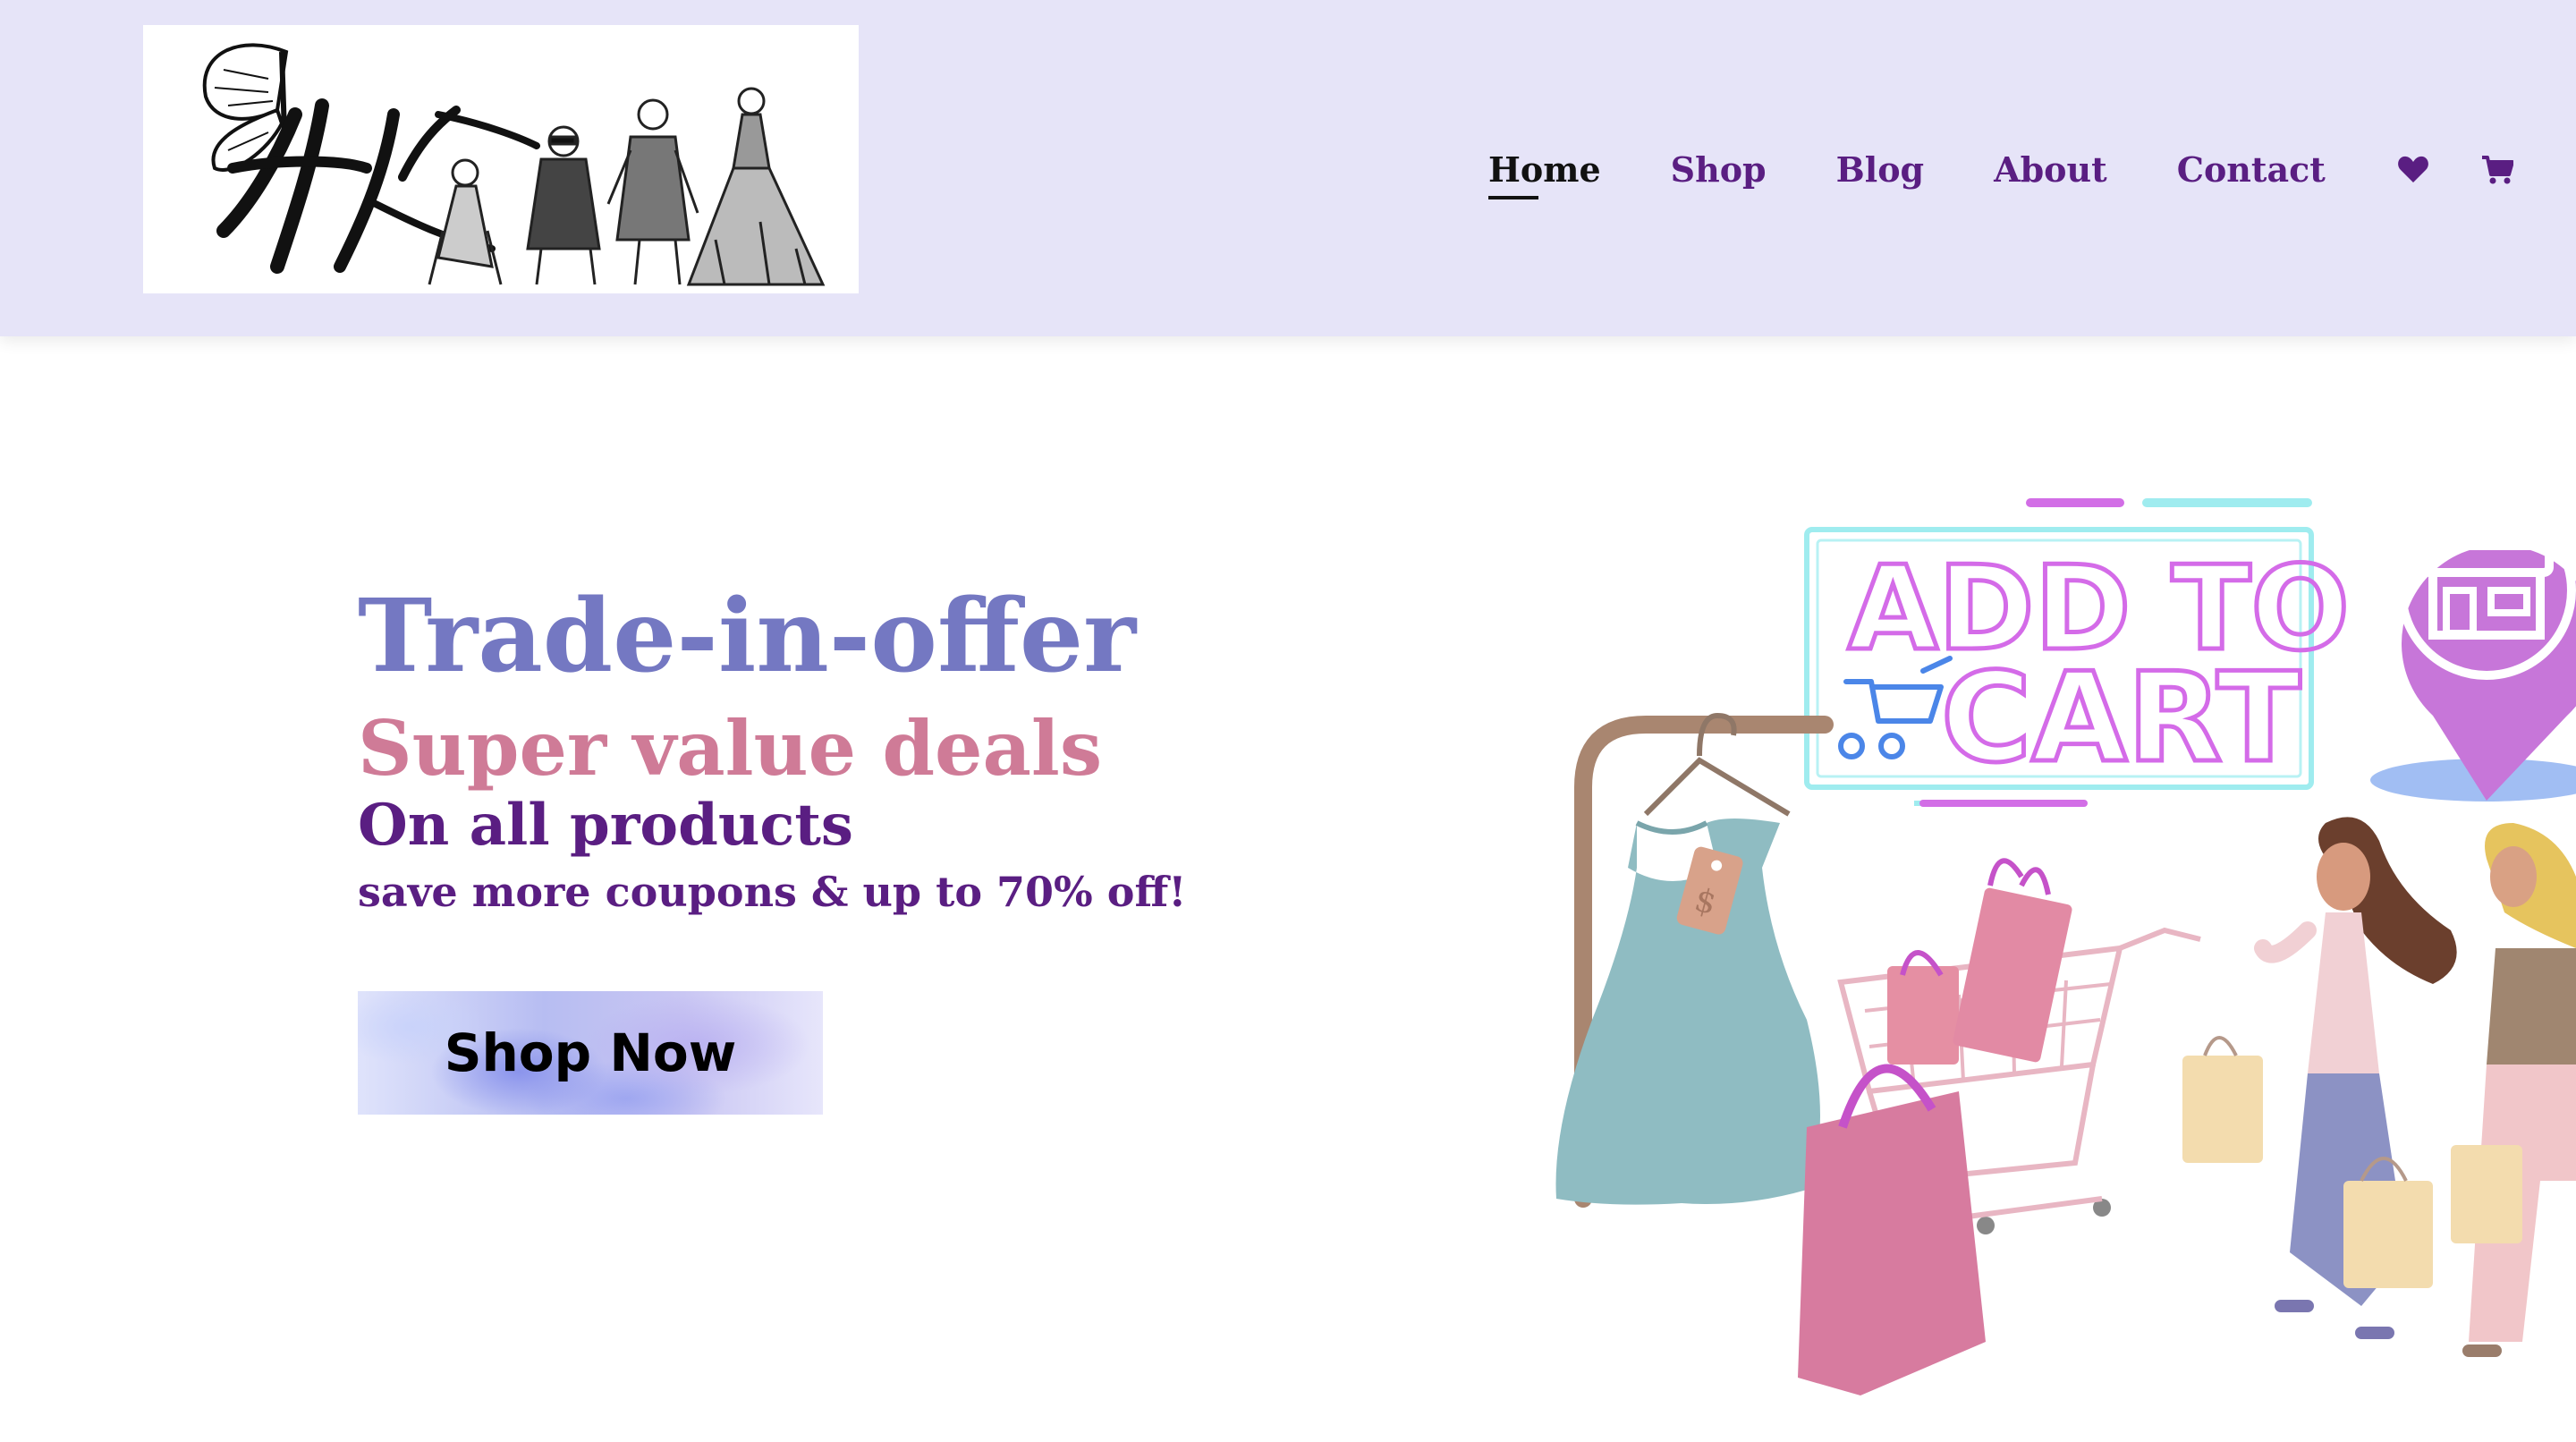 The width and height of the screenshot is (2576, 1442). Describe the element at coordinates (605, 825) in the screenshot. I see `hero-products-line: On all products` at that location.